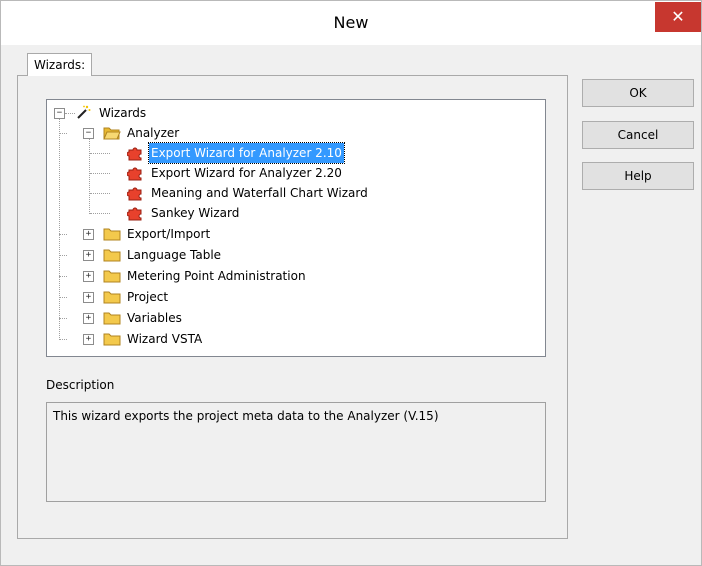 The image size is (702, 566). What do you see at coordinates (174, 255) in the screenshot?
I see `tree-node-label: Language Table` at bounding box center [174, 255].